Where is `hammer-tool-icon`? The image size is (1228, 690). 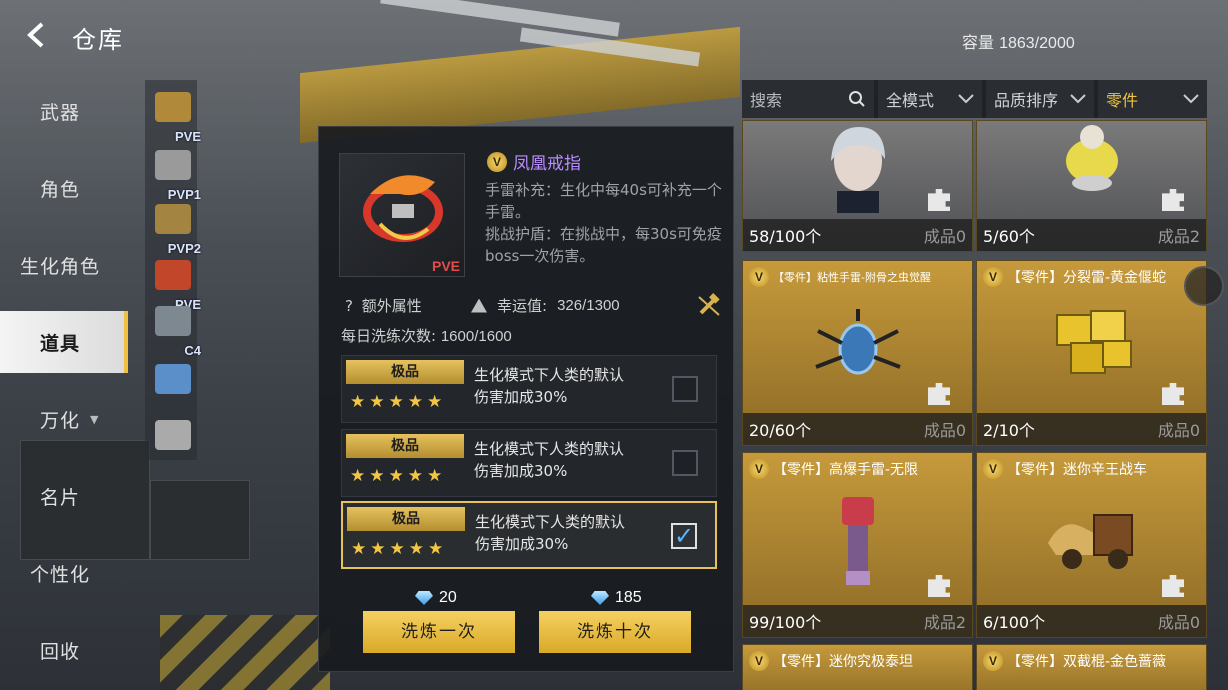
hammer-tool-icon is located at coordinates (709, 305).